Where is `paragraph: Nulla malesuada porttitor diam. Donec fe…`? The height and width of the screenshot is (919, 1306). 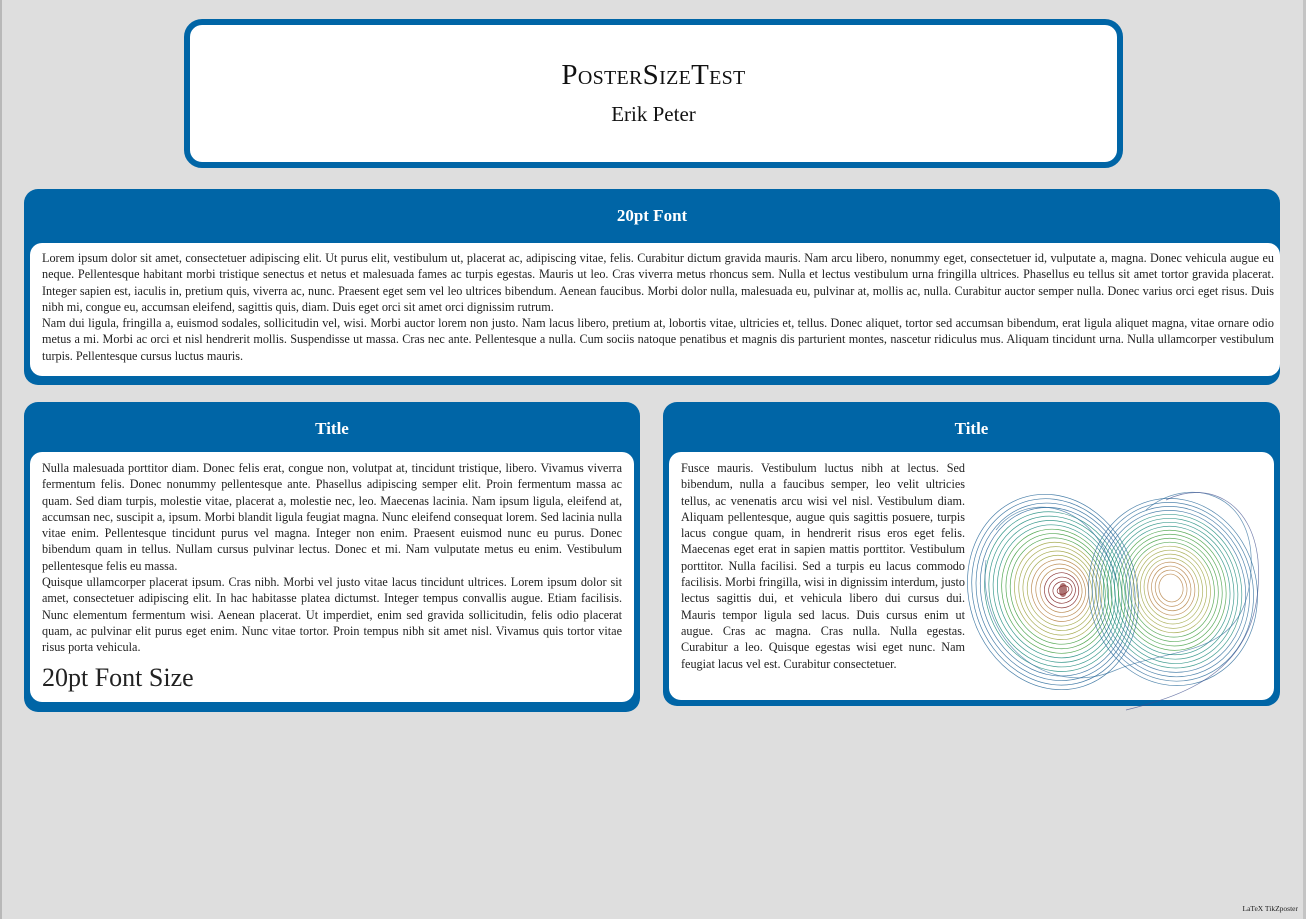
paragraph: Nulla malesuada porttitor diam. Donec fe… is located at coordinates (332, 517).